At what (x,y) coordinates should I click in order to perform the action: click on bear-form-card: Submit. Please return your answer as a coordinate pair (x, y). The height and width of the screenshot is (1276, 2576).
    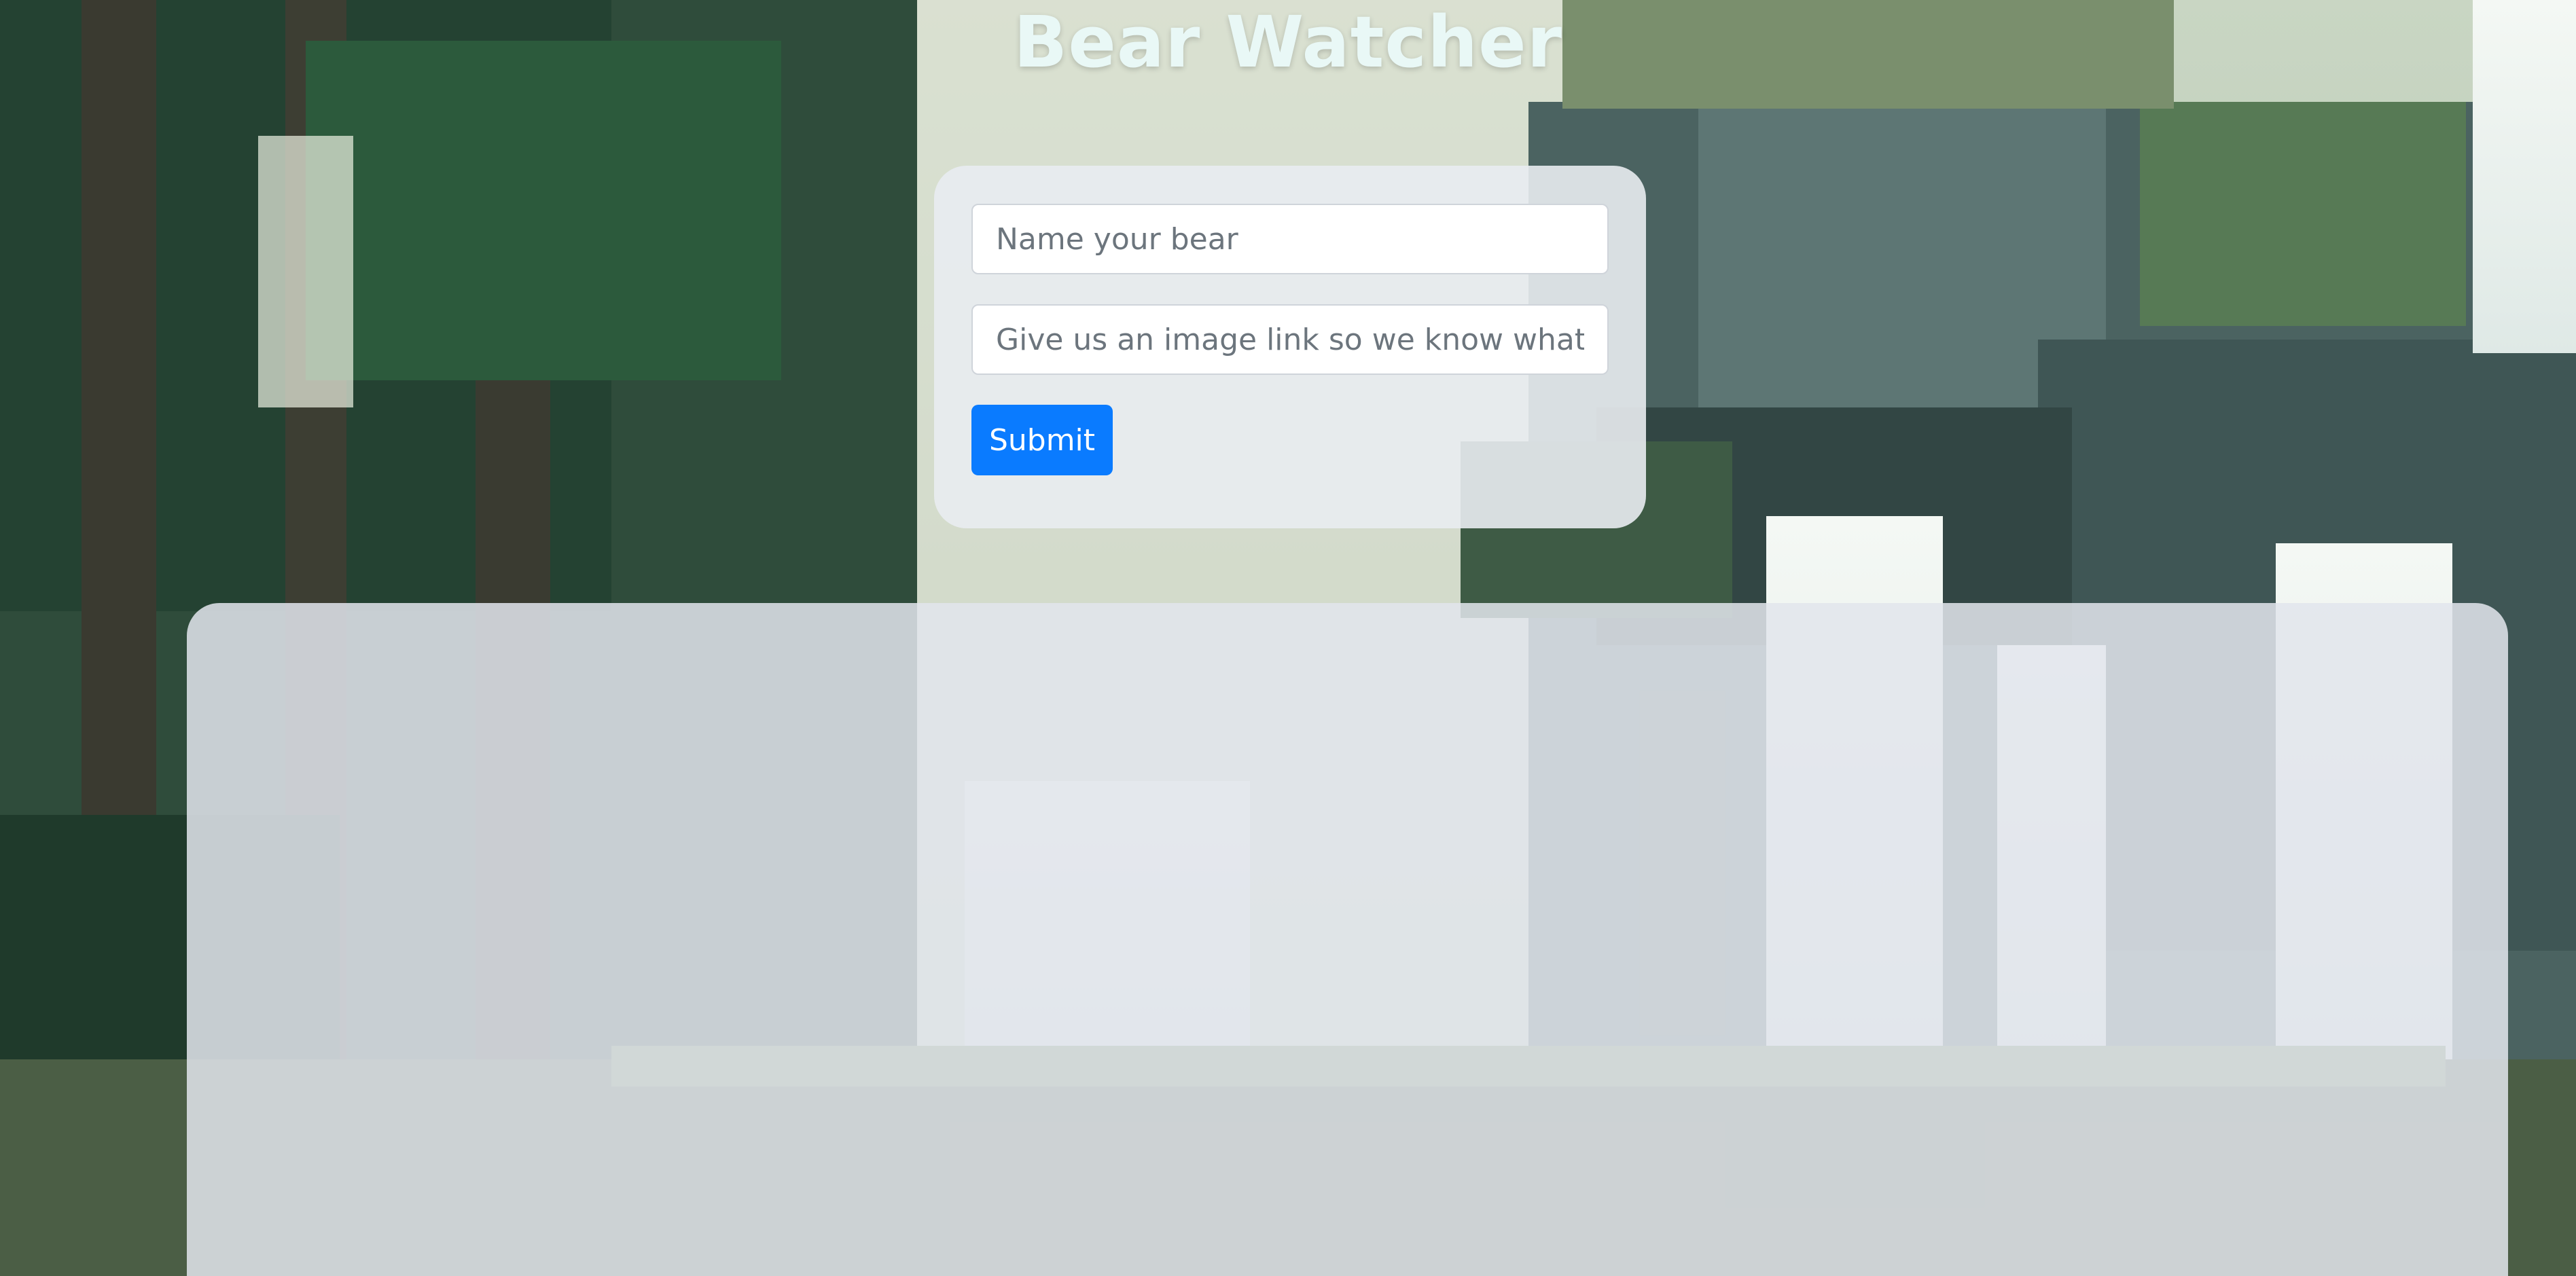
    Looking at the image, I should click on (1290, 347).